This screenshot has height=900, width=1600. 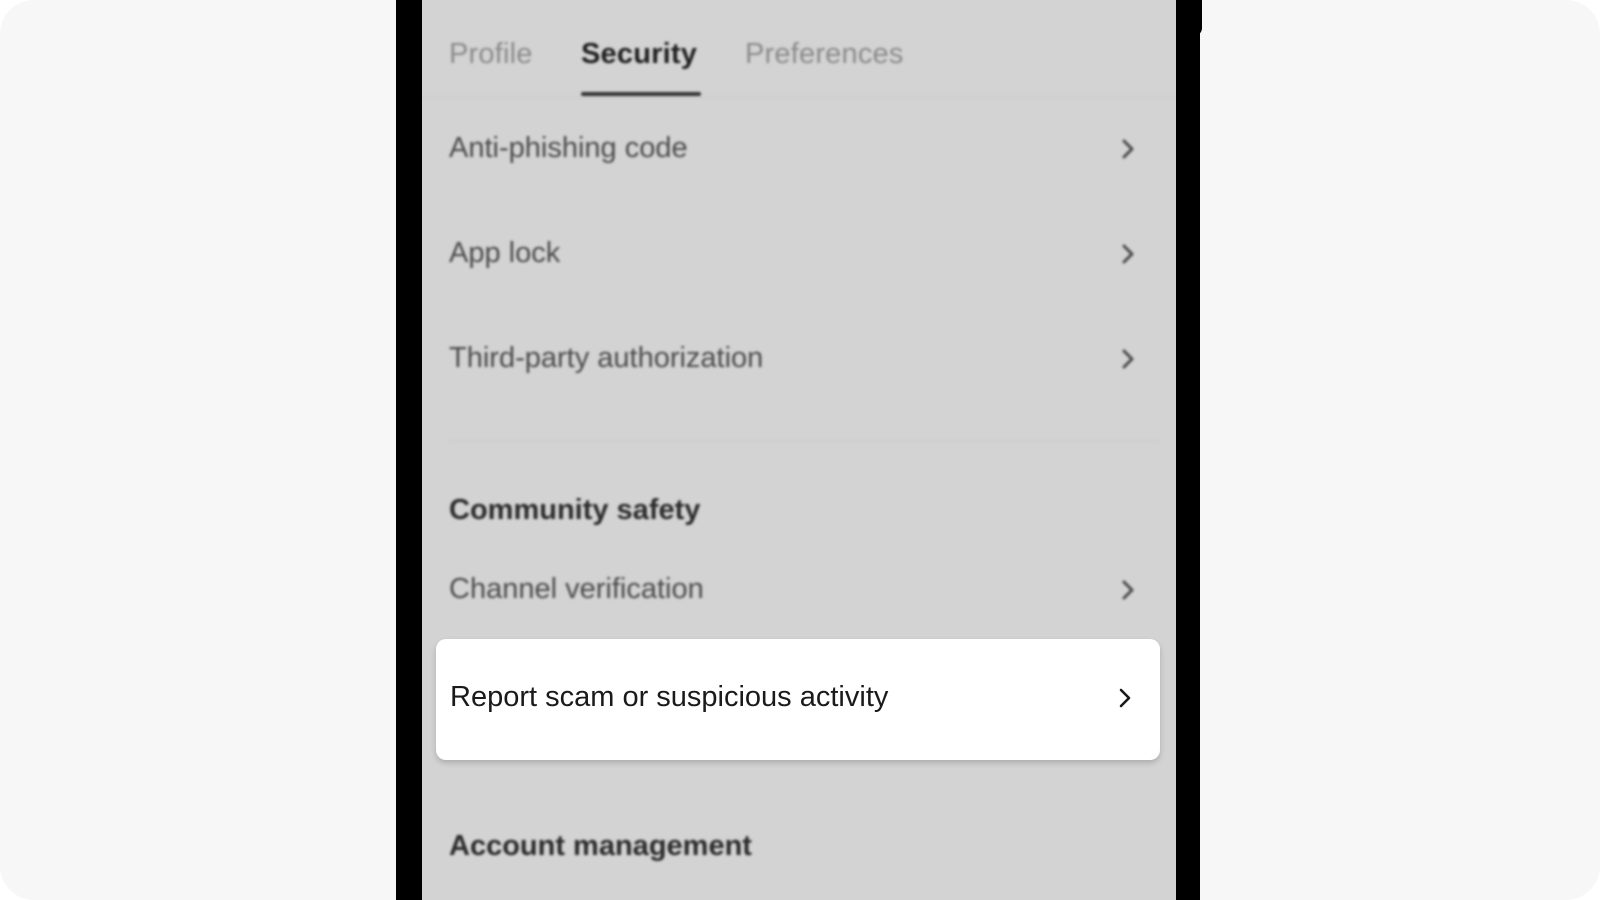 What do you see at coordinates (576, 589) in the screenshot?
I see `list-item-label: Channel verification` at bounding box center [576, 589].